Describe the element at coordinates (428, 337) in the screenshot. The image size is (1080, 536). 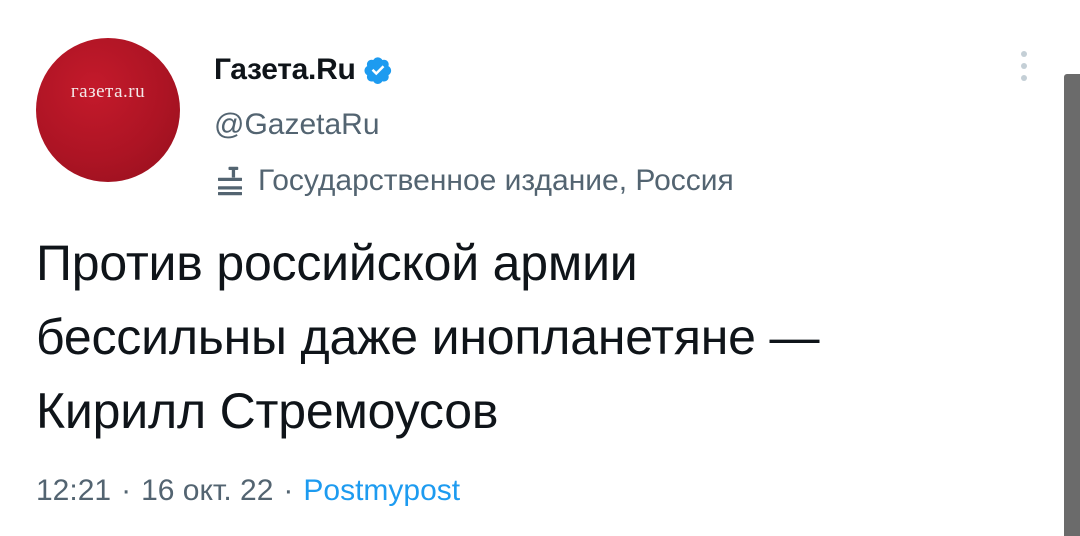
I see `tweet-text-line: бессильны даже инопланетяне —` at that location.